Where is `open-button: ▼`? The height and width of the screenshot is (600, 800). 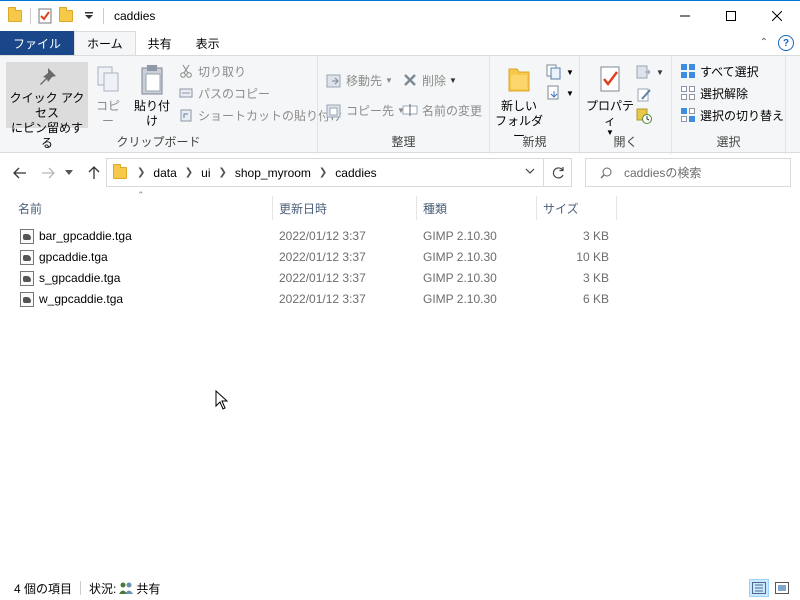 open-button: ▼ is located at coordinates (650, 72).